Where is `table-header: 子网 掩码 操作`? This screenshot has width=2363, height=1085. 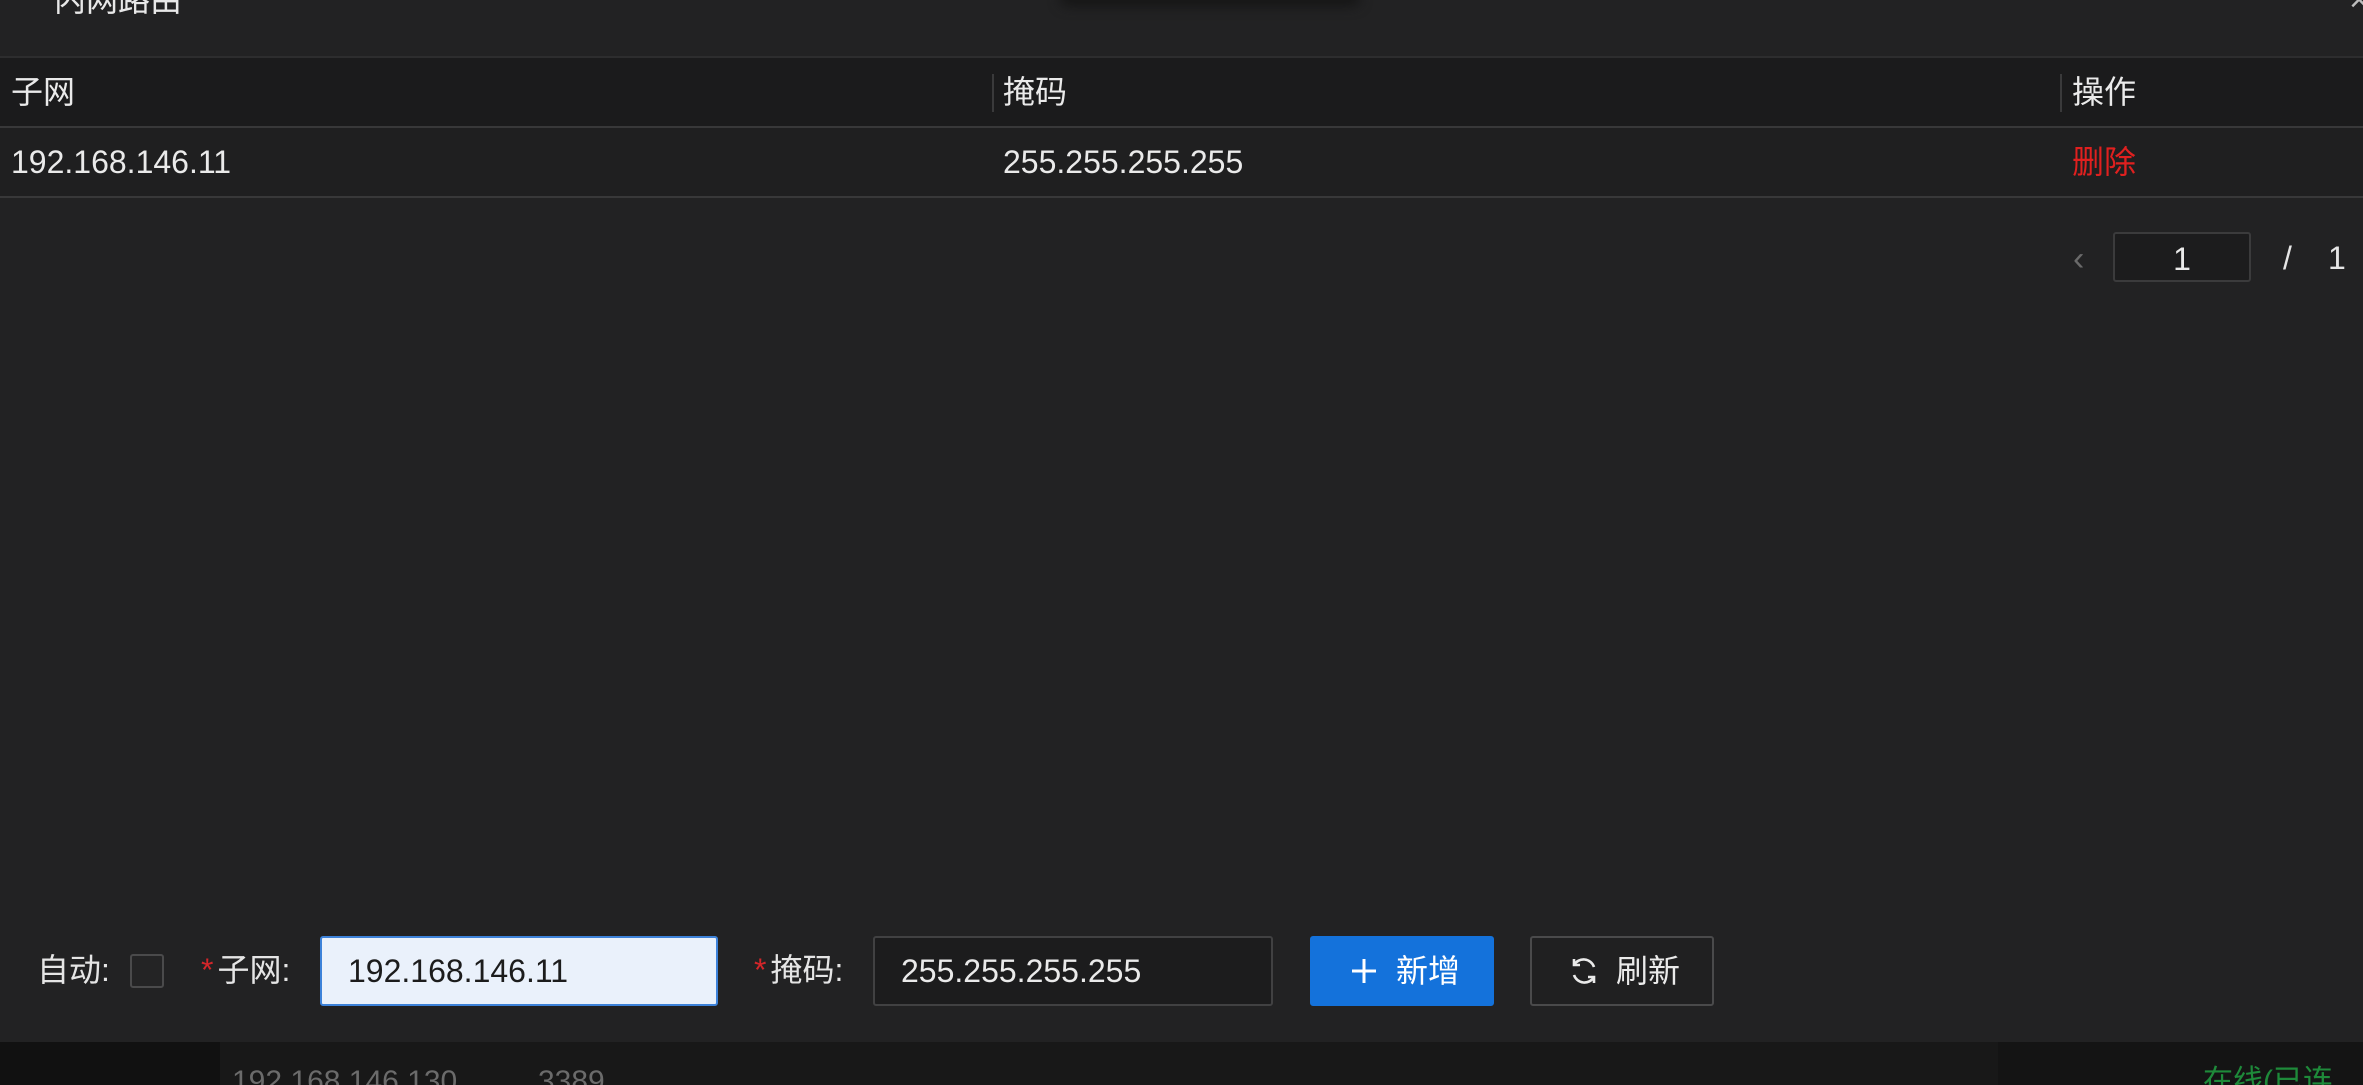
table-header: 子网 掩码 操作 is located at coordinates (1181, 93).